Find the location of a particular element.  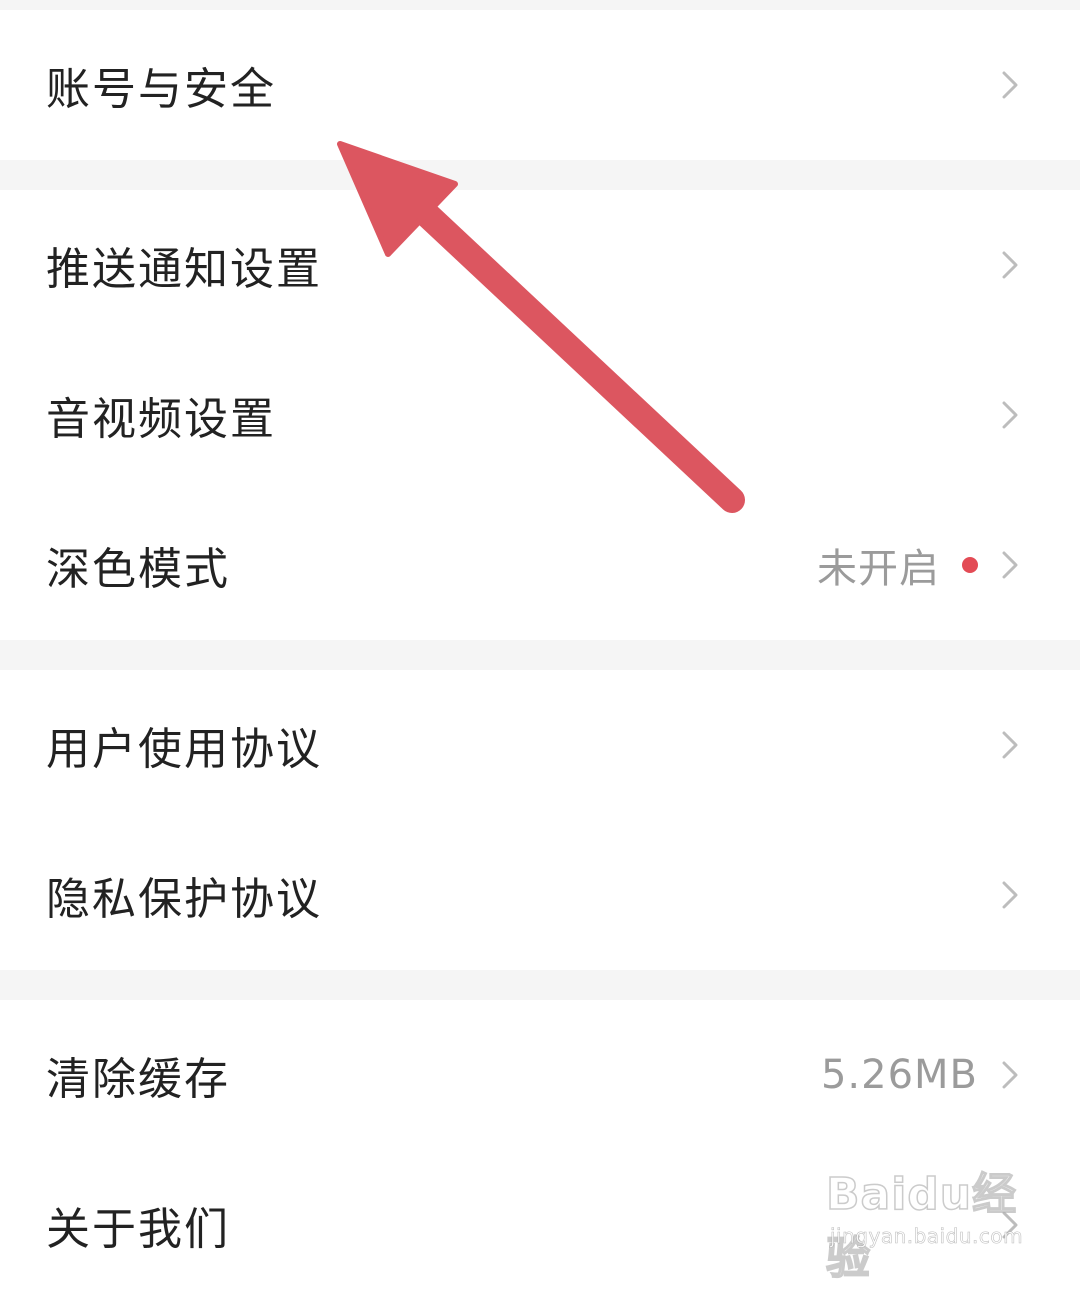

red-dot-badge is located at coordinates (970, 565).